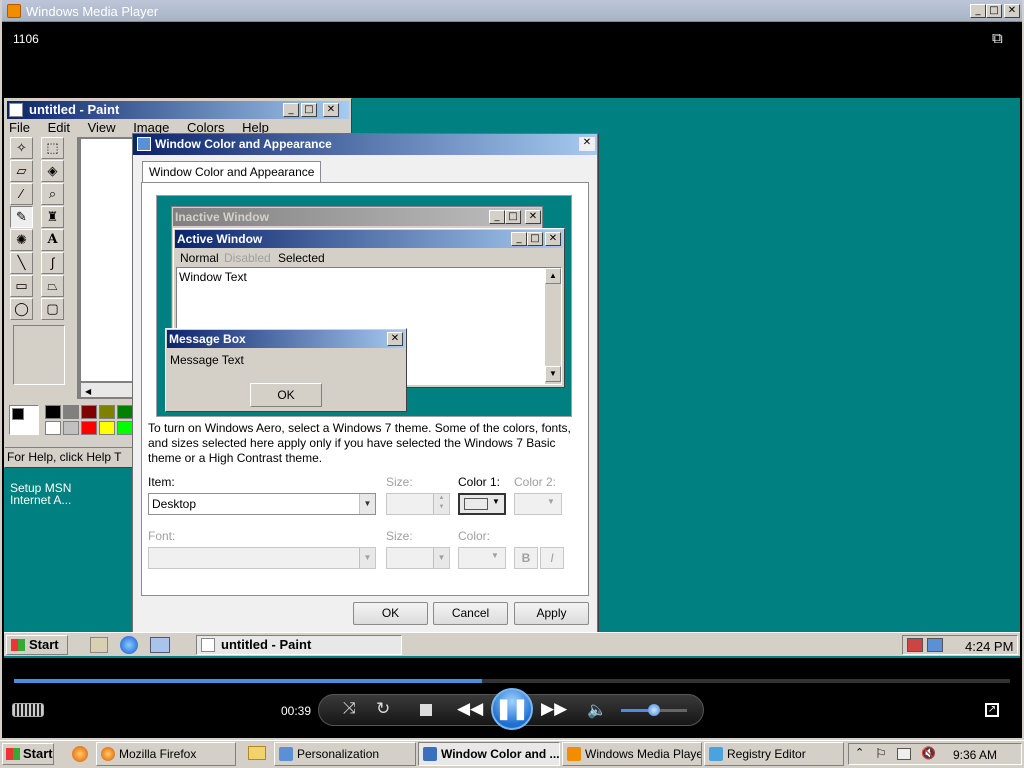 The width and height of the screenshot is (1024, 768). Describe the element at coordinates (881, 754) in the screenshot. I see `tray-flag-icon: ⚐` at that location.